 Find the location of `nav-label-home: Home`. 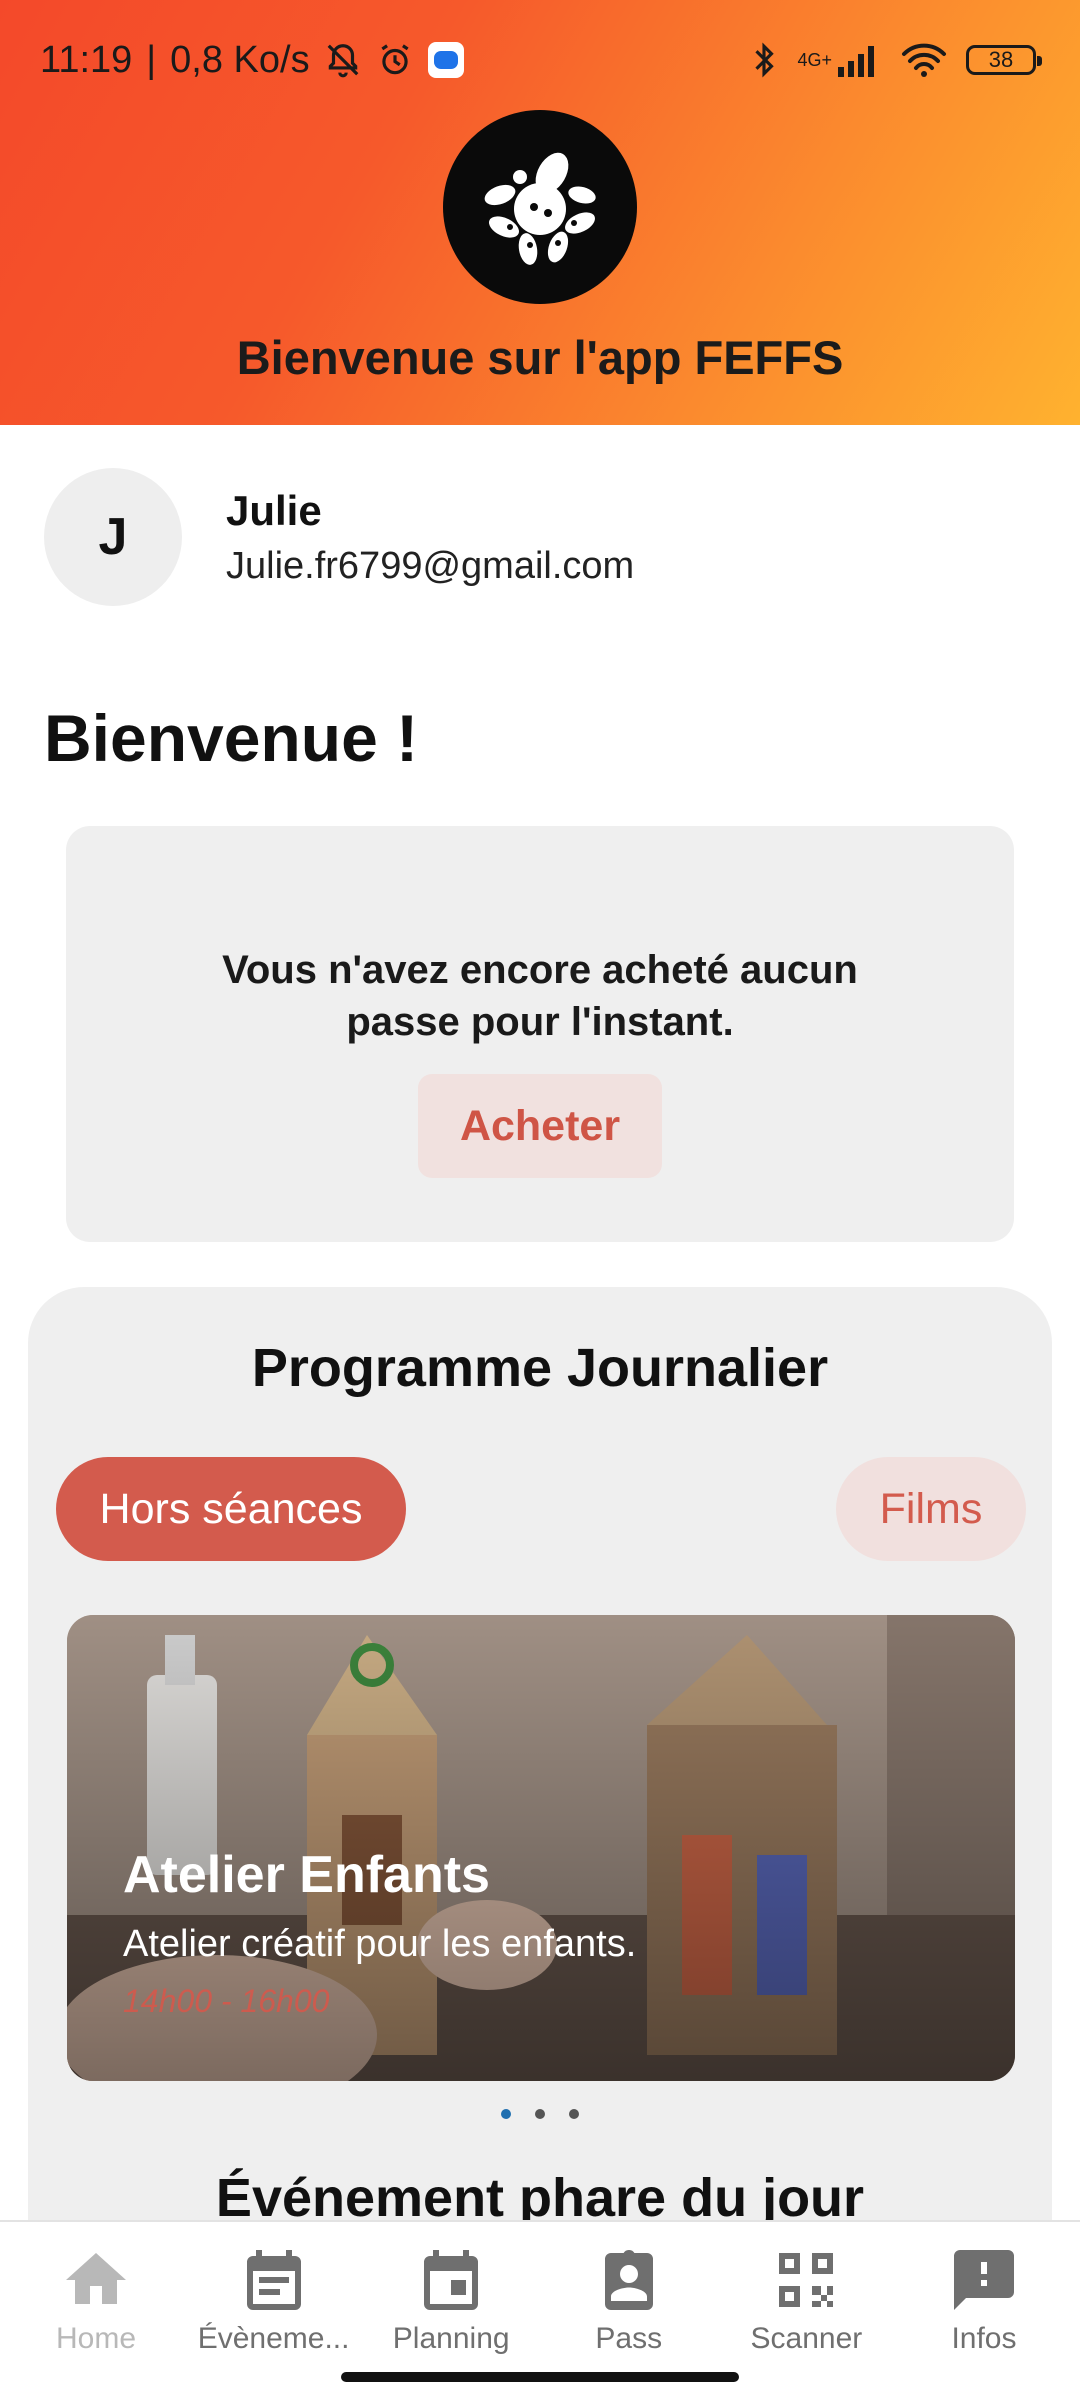

nav-label-home: Home is located at coordinates (96, 2338).